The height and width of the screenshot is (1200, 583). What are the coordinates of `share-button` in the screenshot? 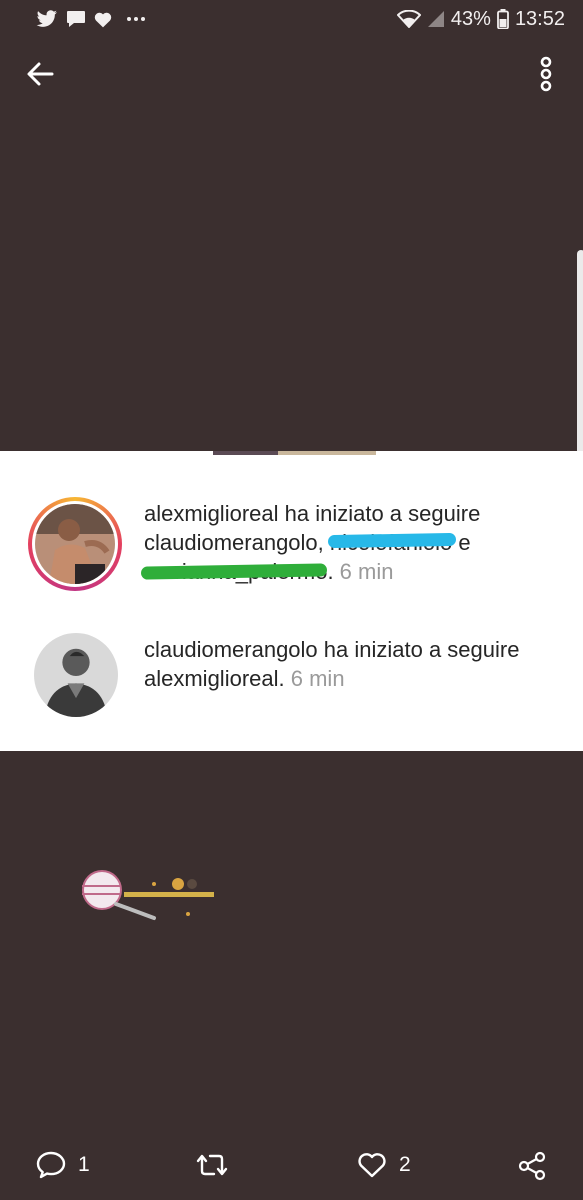 It's located at (532, 1166).